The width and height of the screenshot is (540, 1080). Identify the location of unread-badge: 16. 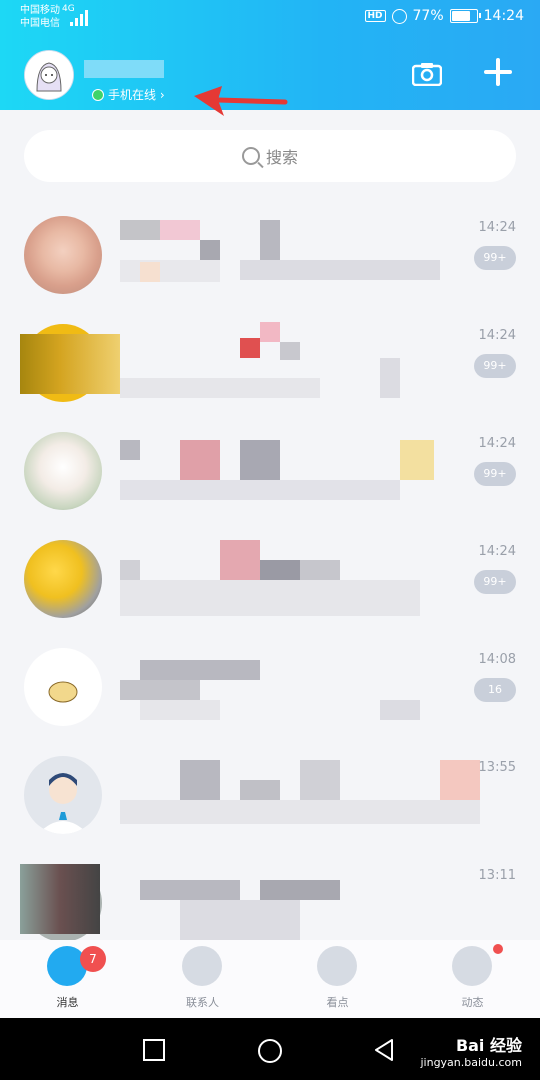
(495, 690).